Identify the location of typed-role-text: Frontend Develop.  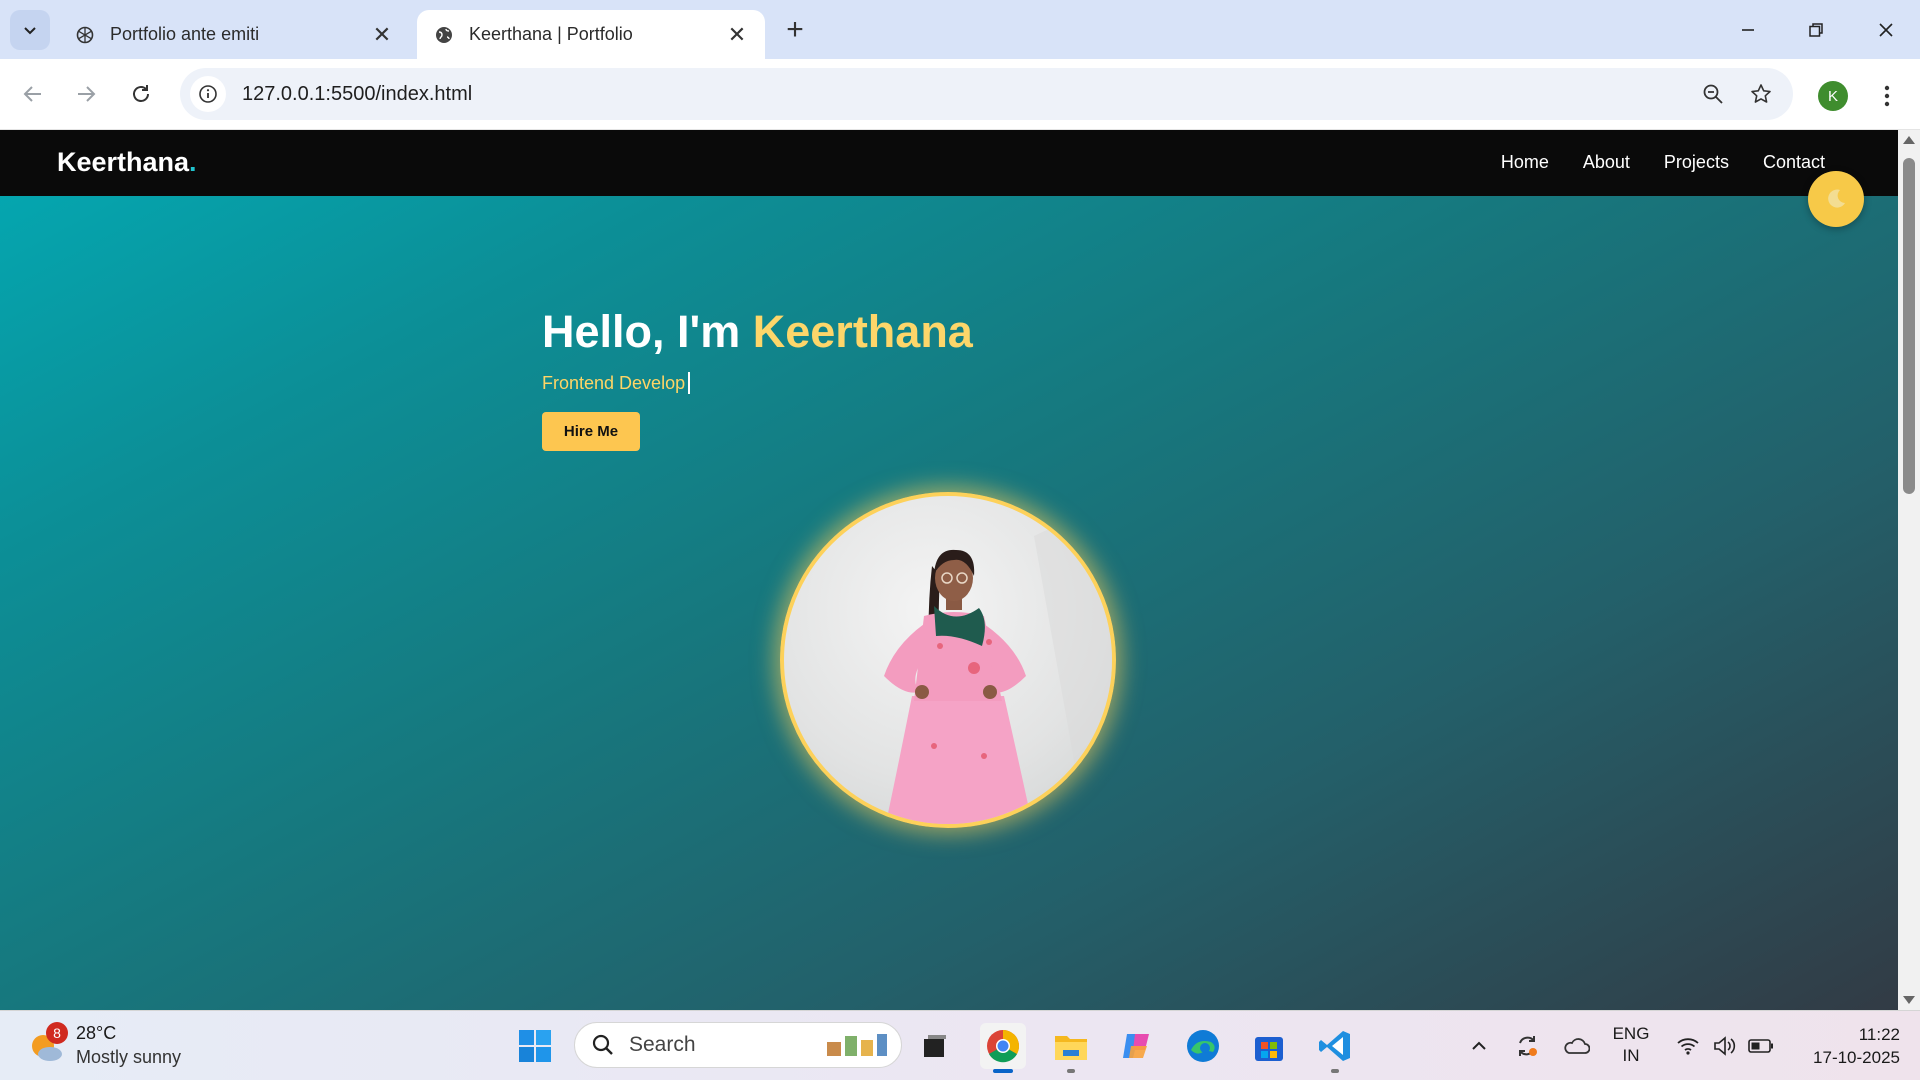
(614, 382).